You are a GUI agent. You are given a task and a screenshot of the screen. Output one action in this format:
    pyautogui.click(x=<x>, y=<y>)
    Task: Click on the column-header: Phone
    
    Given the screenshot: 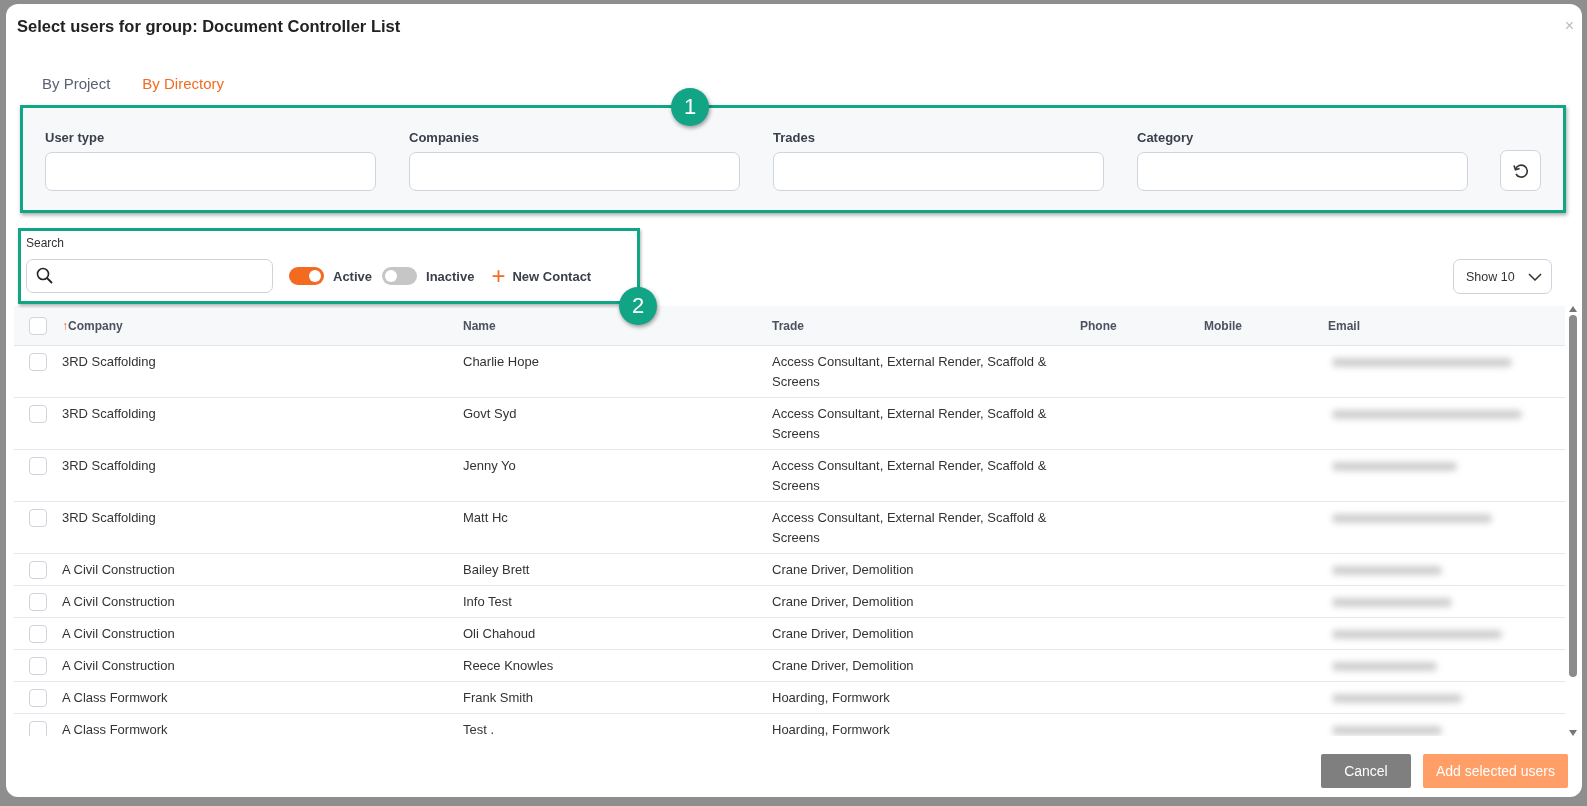 What is the action you would take?
    pyautogui.click(x=1142, y=325)
    